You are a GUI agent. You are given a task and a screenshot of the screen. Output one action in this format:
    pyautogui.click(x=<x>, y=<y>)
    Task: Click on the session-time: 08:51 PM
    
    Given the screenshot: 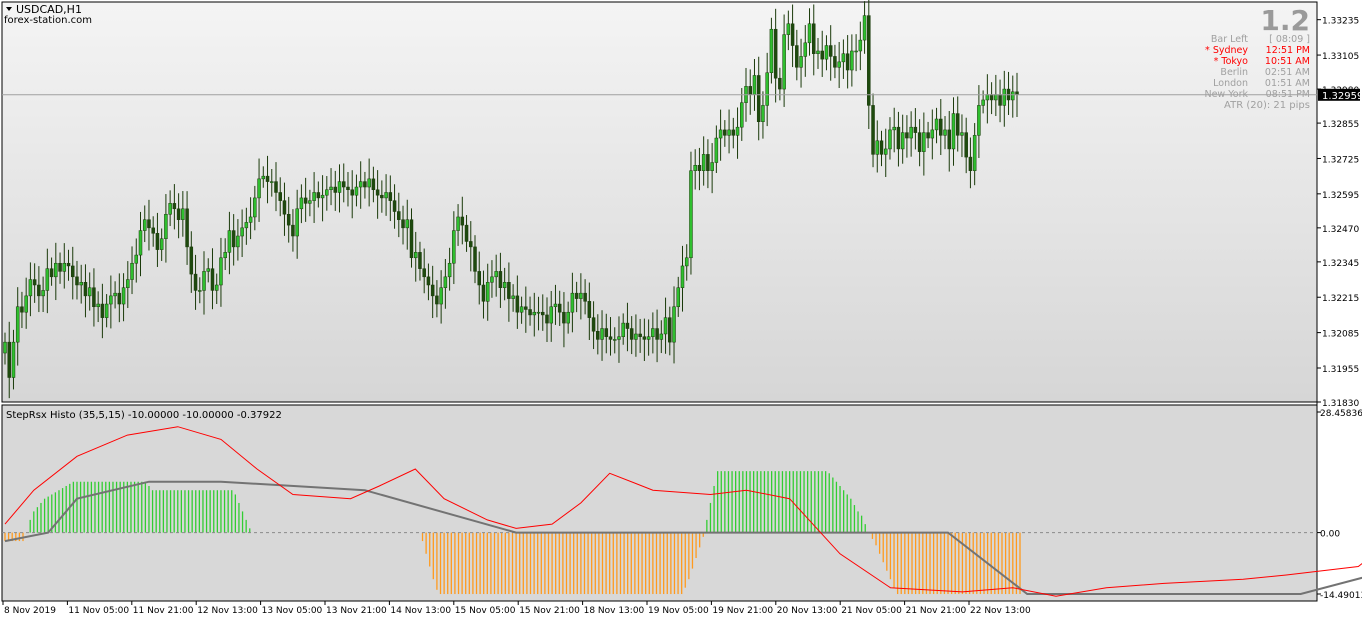 What is the action you would take?
    pyautogui.click(x=1288, y=94)
    